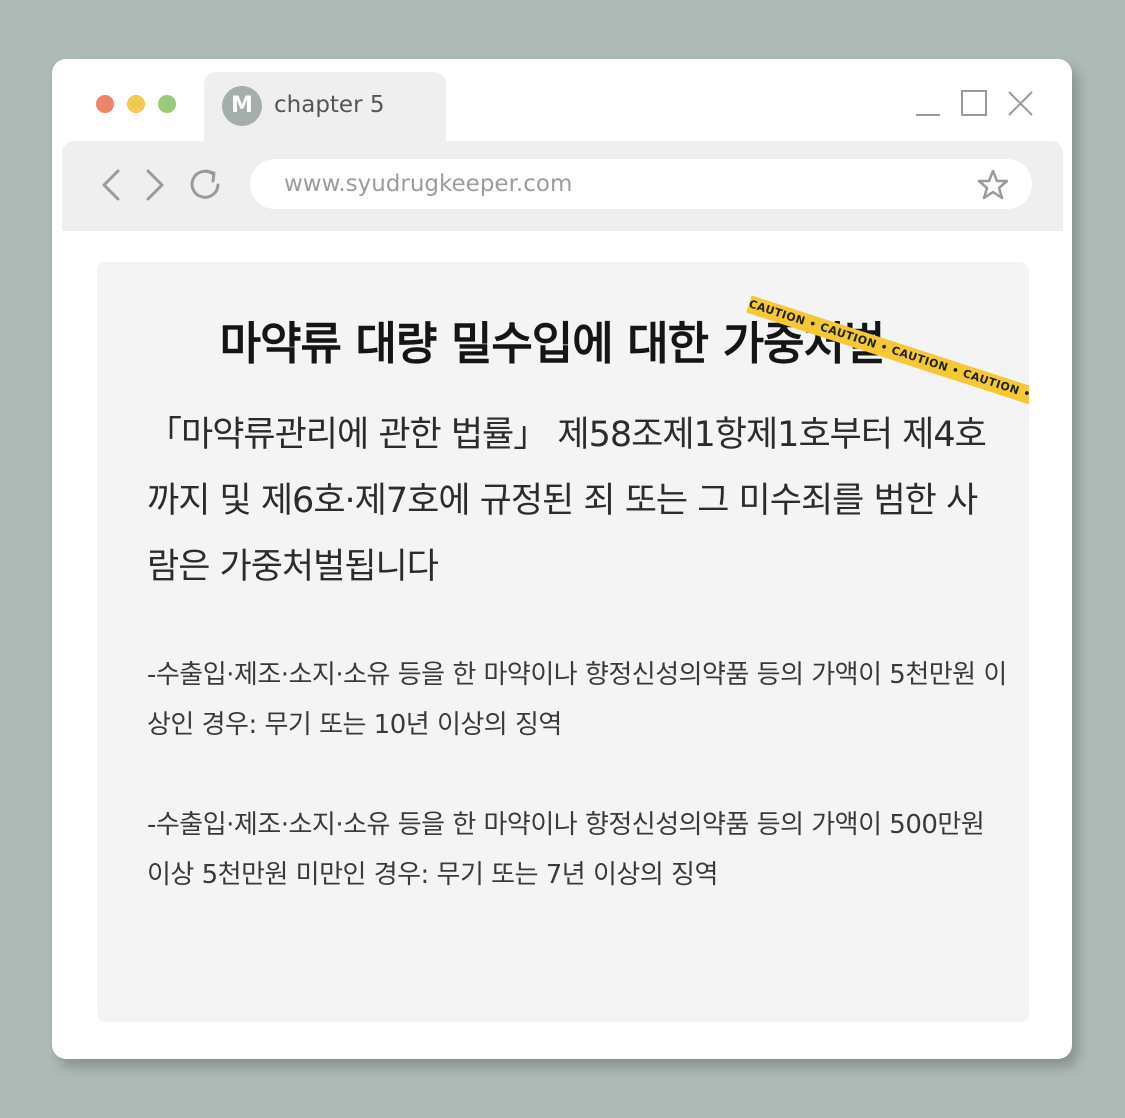 This screenshot has width=1125, height=1118. What do you see at coordinates (993, 185) in the screenshot?
I see `bookmark-star-icon` at bounding box center [993, 185].